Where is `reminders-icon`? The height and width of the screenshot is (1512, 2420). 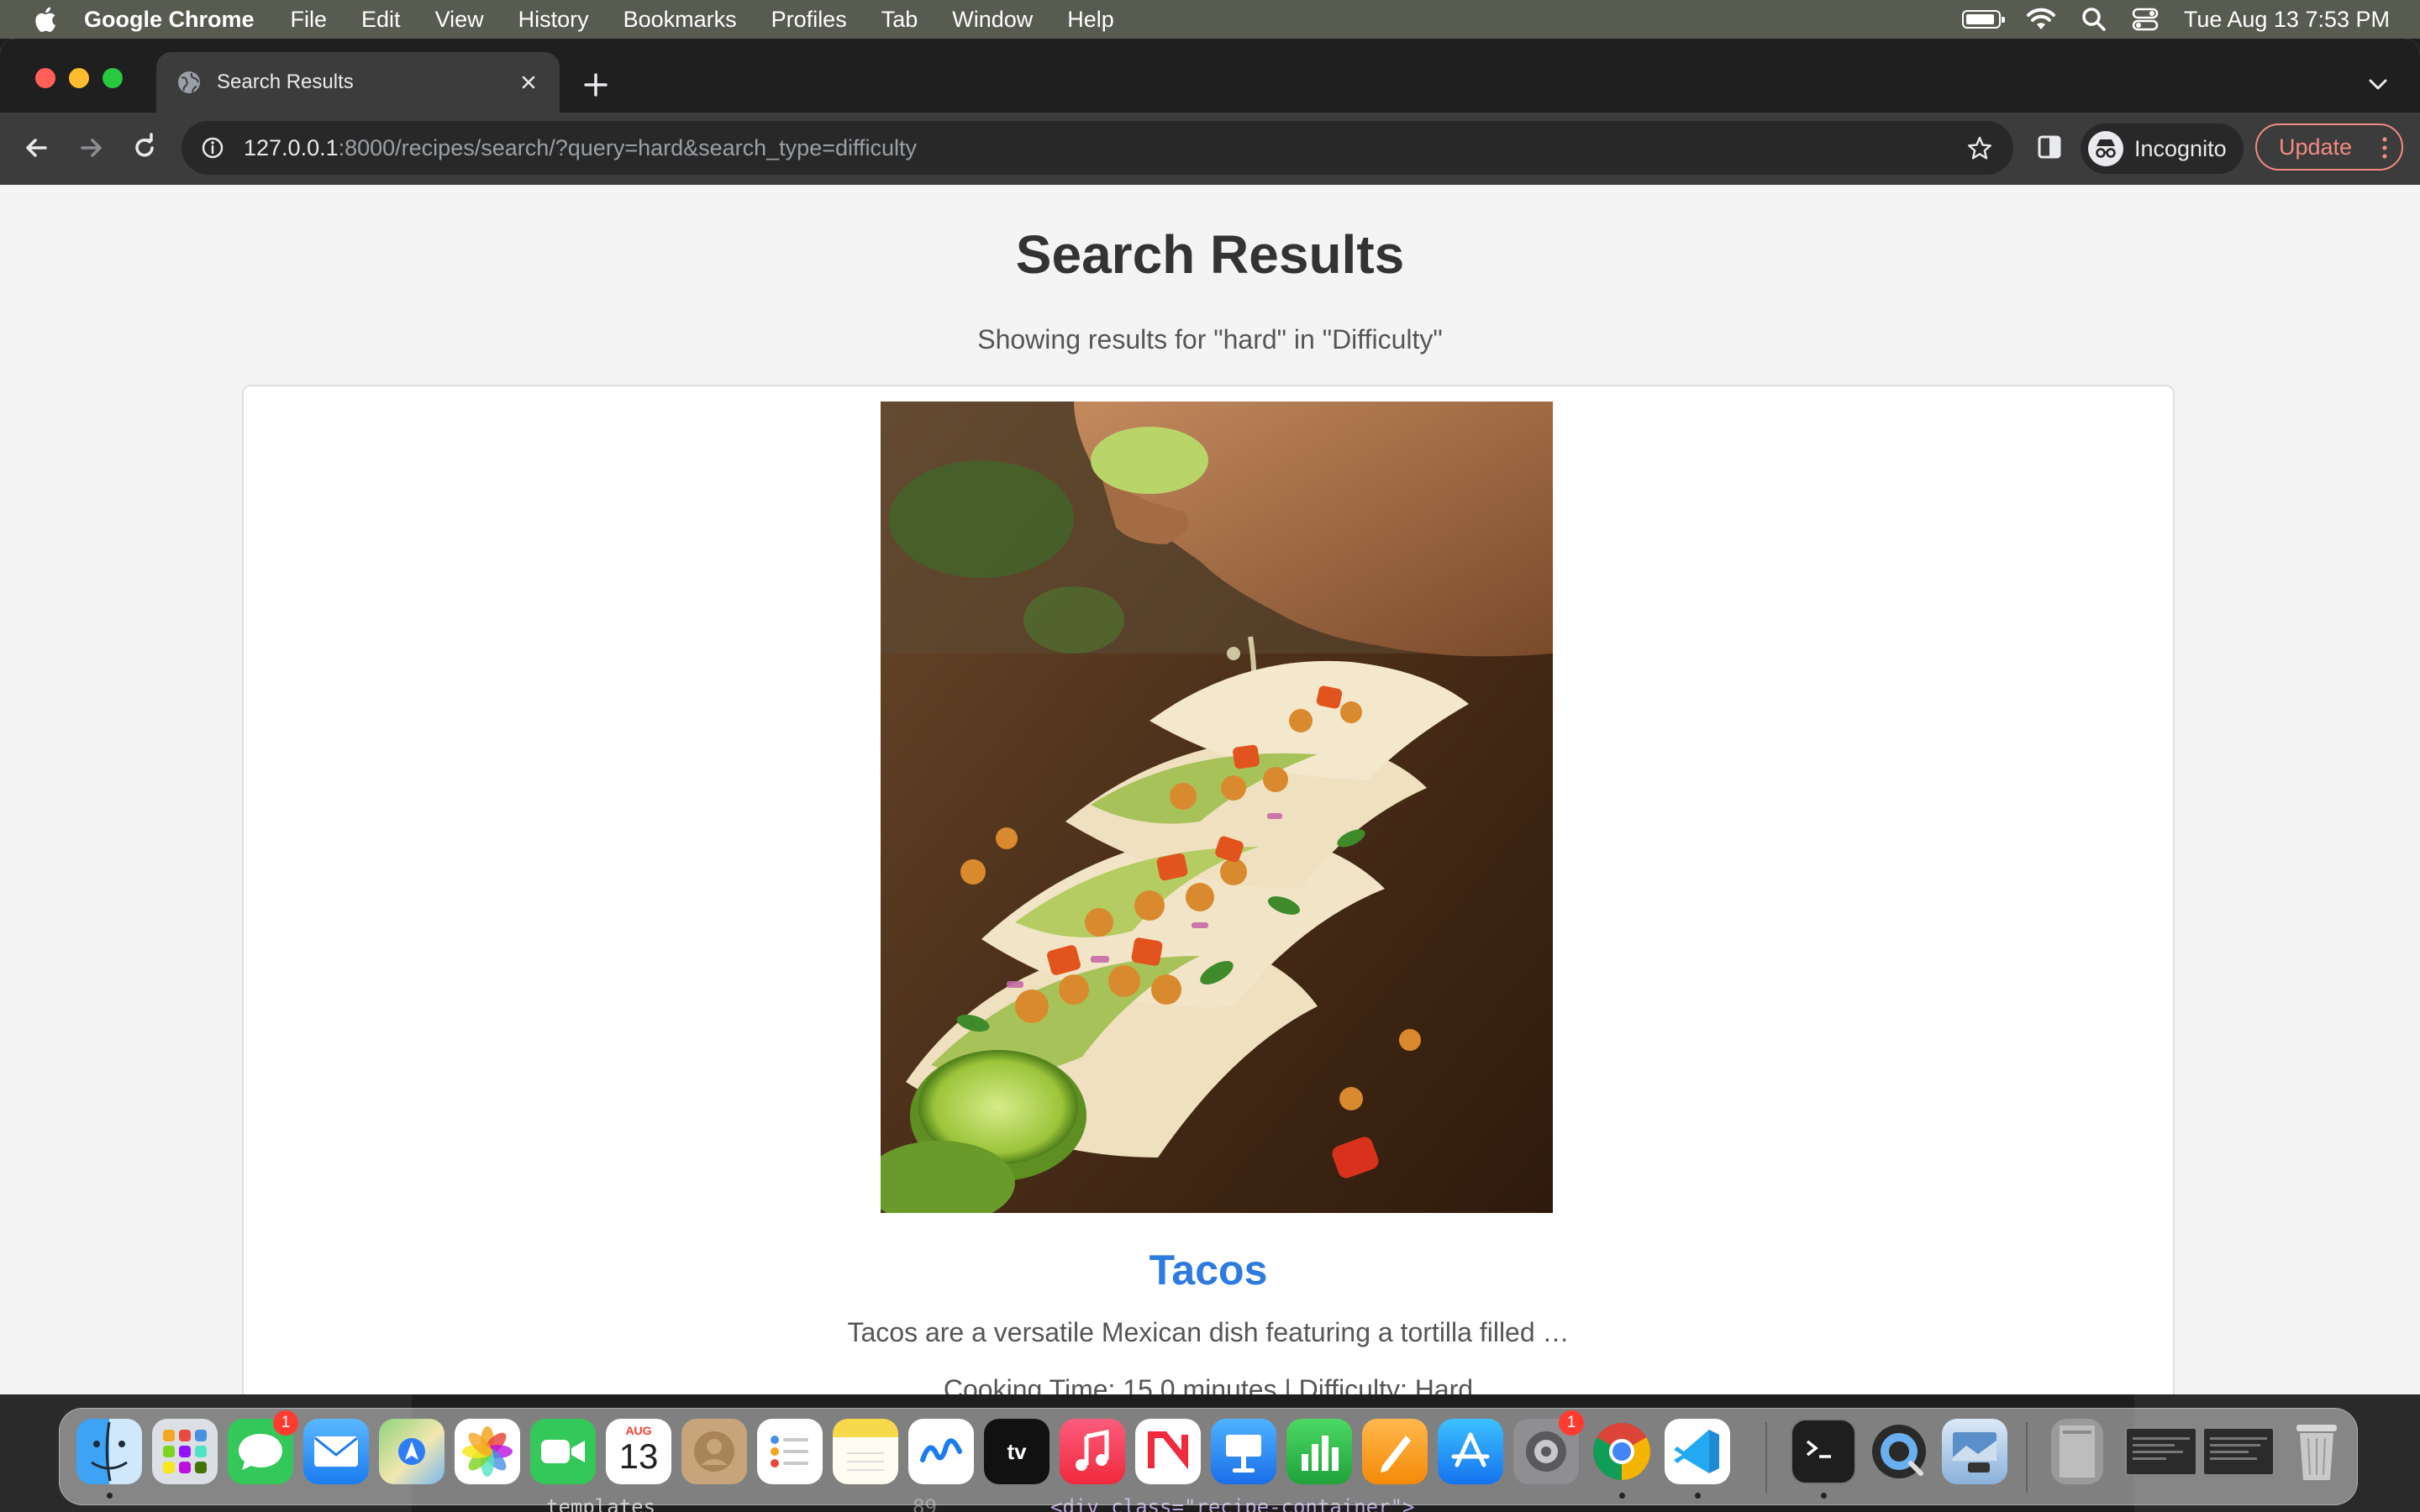
reminders-icon is located at coordinates (790, 1451).